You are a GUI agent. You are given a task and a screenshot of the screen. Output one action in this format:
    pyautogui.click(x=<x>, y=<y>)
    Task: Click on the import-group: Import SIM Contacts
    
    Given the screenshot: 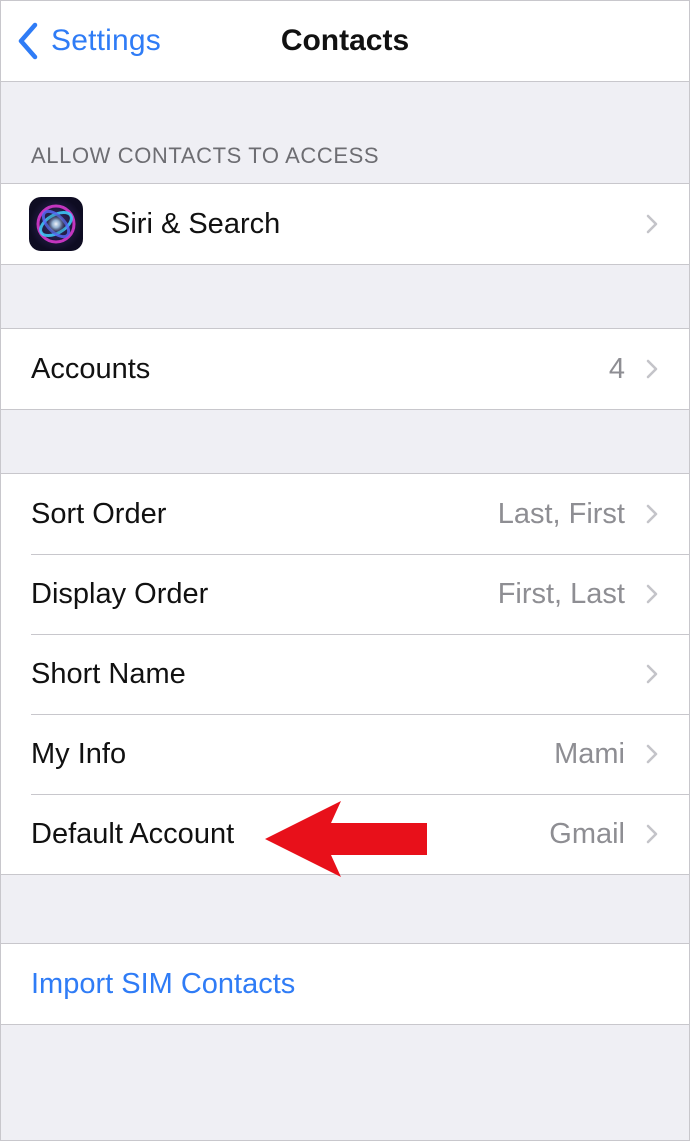 What is the action you would take?
    pyautogui.click(x=345, y=984)
    